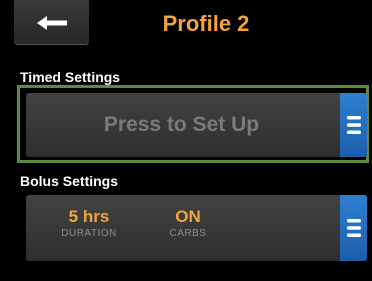  I want to click on bolus-duration: 5 hrs DURATION, so click(89, 223).